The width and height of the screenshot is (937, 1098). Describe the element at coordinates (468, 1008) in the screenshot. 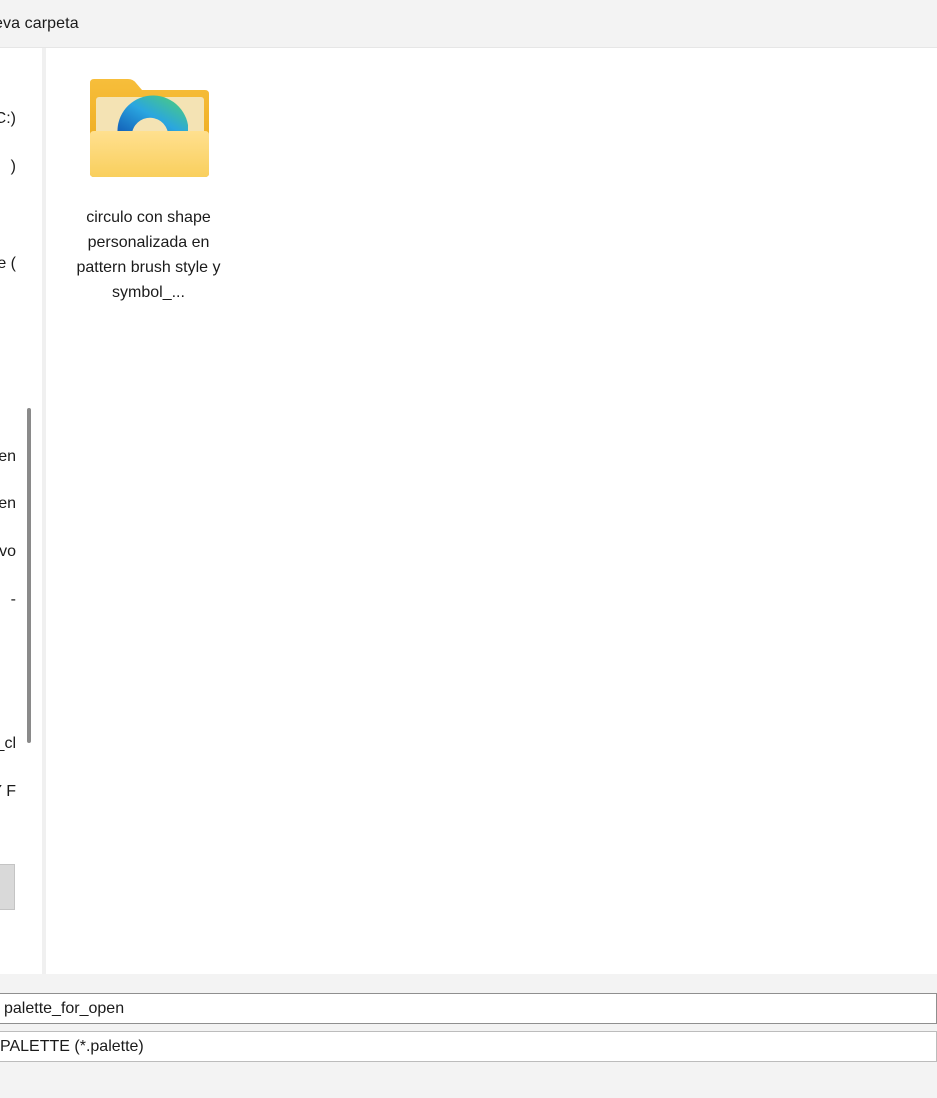

I see `file-name-input: palette_for_open` at that location.